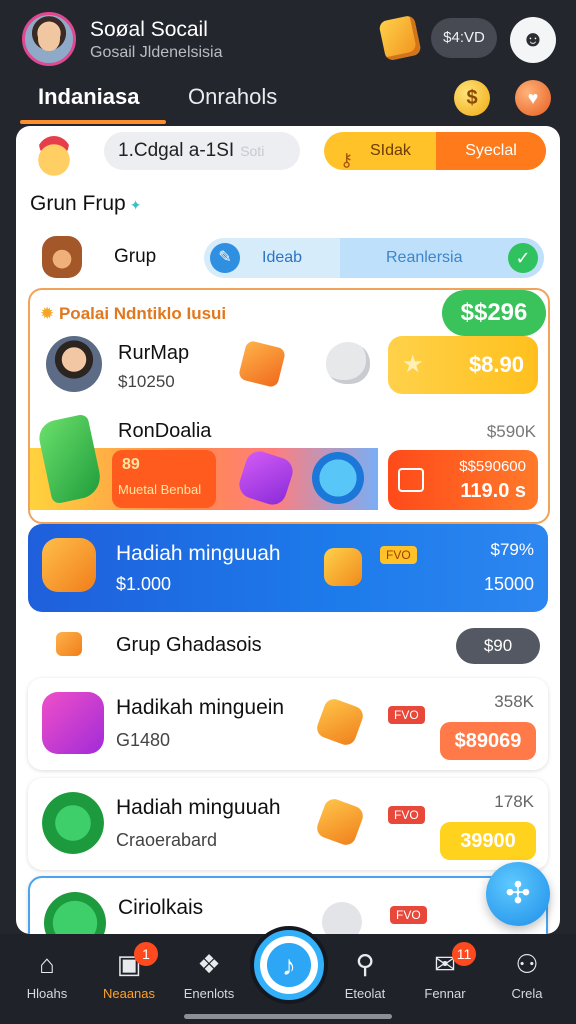  Describe the element at coordinates (472, 98) in the screenshot. I see `dollar-coin-icon: $` at that location.